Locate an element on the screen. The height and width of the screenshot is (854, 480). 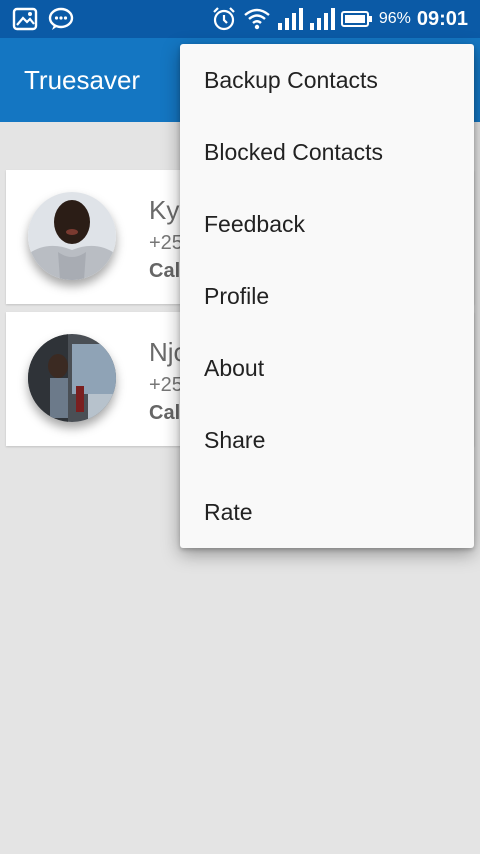
battery-icon is located at coordinates (356, 19).